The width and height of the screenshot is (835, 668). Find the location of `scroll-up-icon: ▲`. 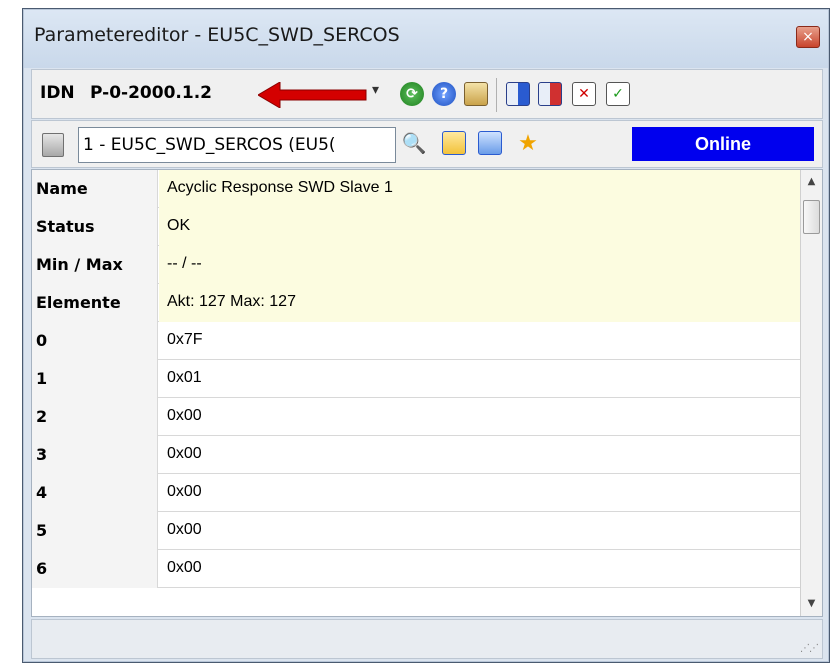

scroll-up-icon: ▲ is located at coordinates (811, 182).